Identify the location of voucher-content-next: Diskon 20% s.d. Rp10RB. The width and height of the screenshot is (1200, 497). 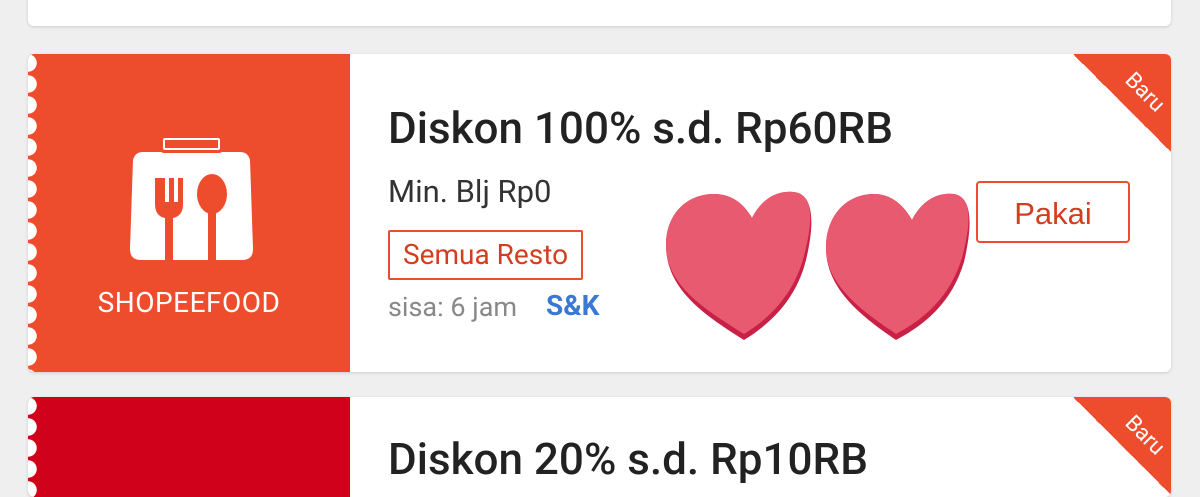
(779, 447).